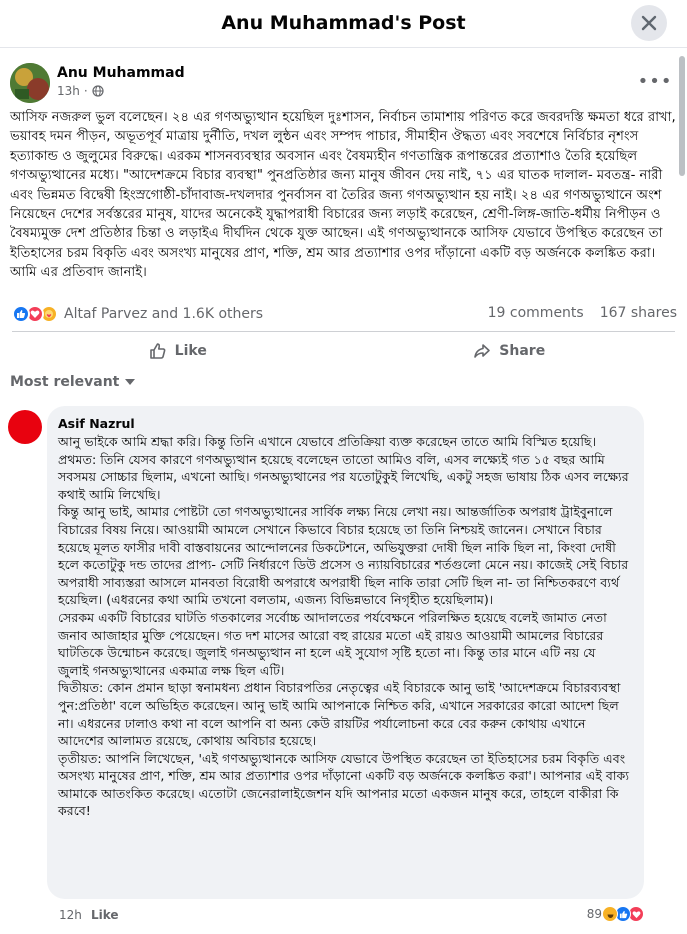 This screenshot has height=934, width=687. What do you see at coordinates (343, 331) in the screenshot?
I see `divider` at bounding box center [343, 331].